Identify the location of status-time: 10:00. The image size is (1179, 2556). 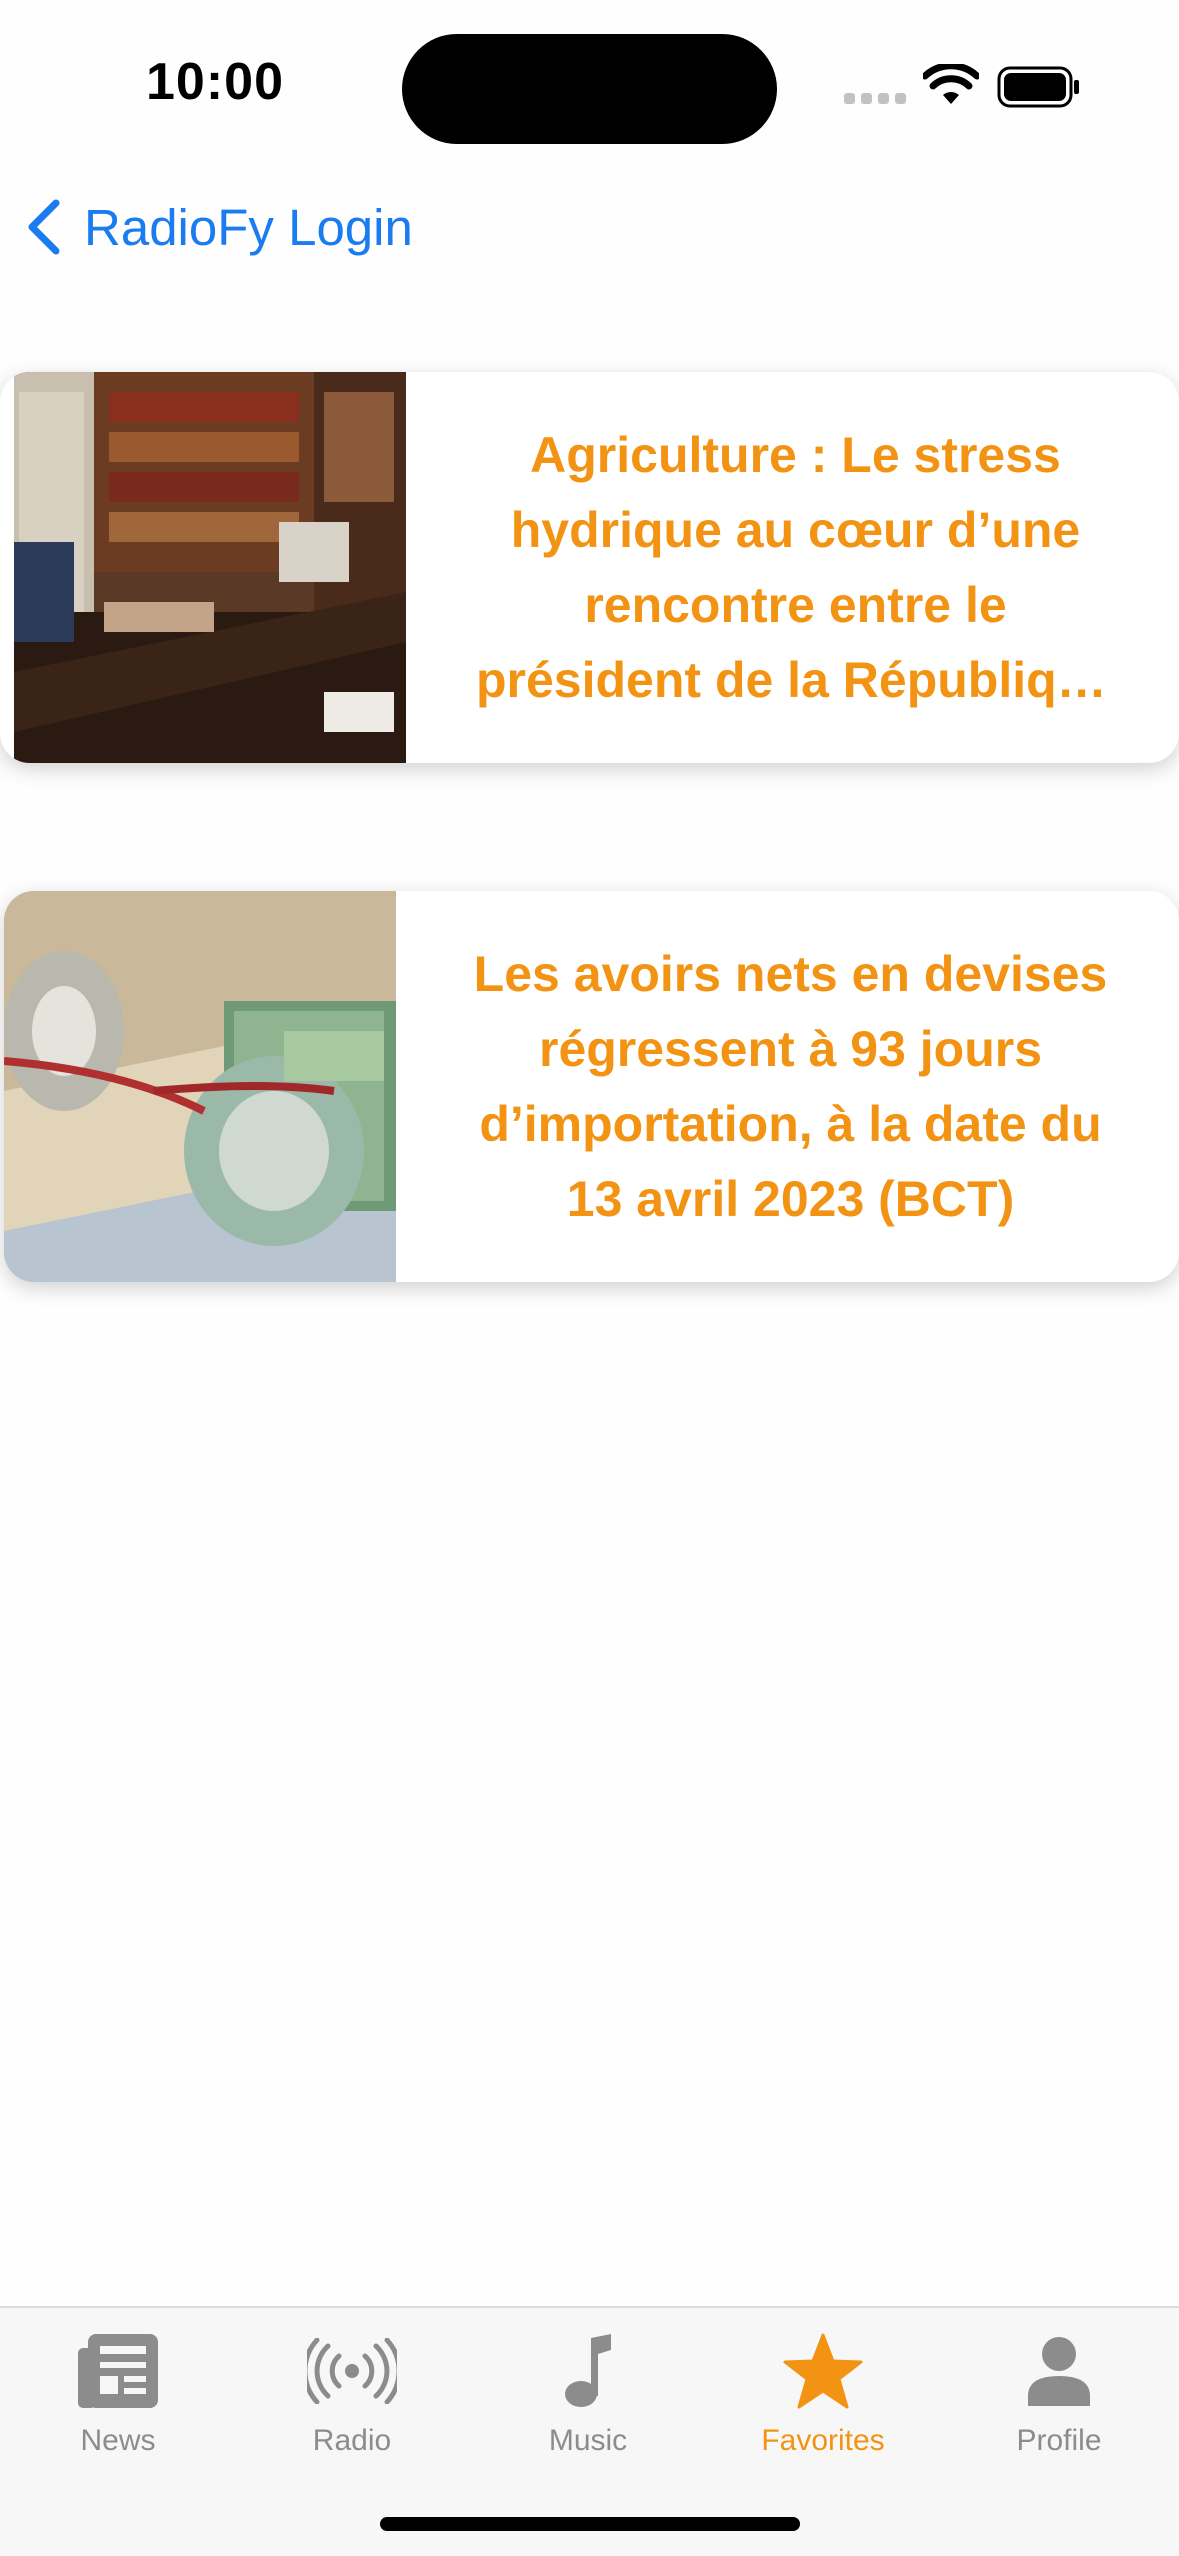
(215, 82).